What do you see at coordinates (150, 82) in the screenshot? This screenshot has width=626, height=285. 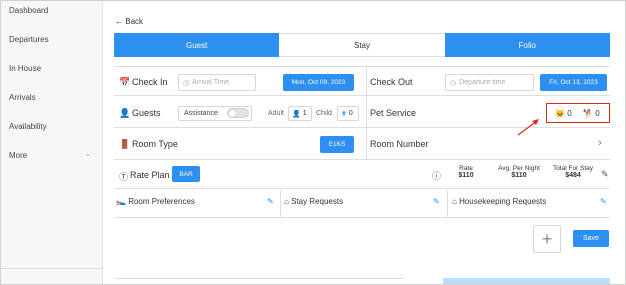 I see `check-in-label: Check In` at bounding box center [150, 82].